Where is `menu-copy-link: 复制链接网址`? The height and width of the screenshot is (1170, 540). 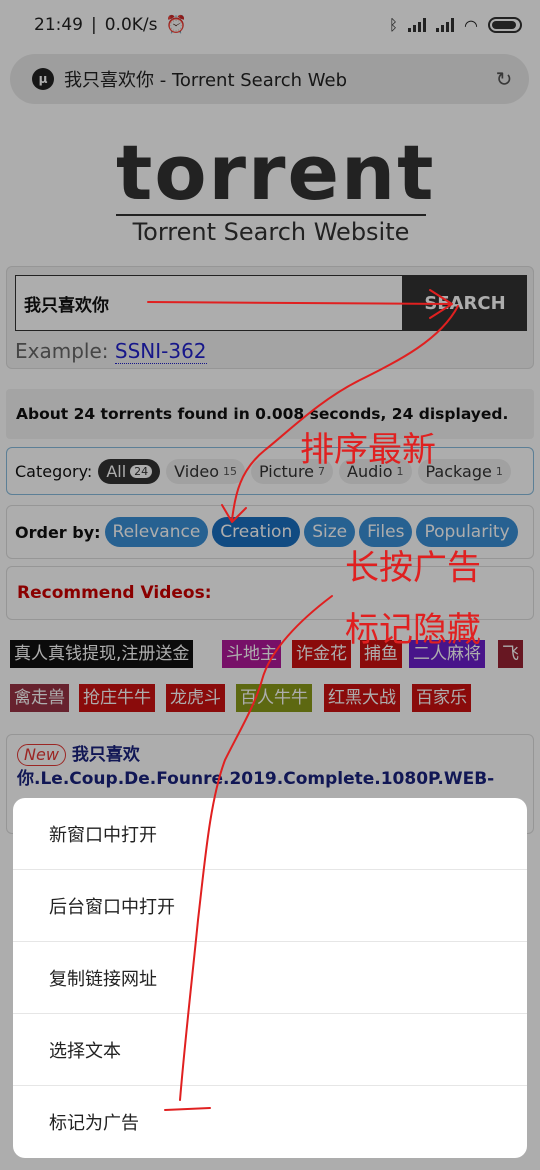 menu-copy-link: 复制链接网址 is located at coordinates (270, 978).